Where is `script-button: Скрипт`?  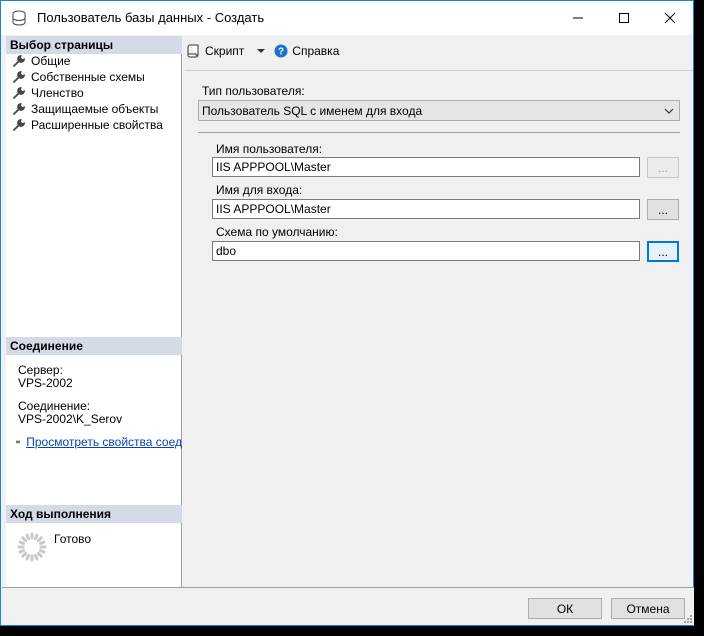 script-button: Скрипт is located at coordinates (215, 51).